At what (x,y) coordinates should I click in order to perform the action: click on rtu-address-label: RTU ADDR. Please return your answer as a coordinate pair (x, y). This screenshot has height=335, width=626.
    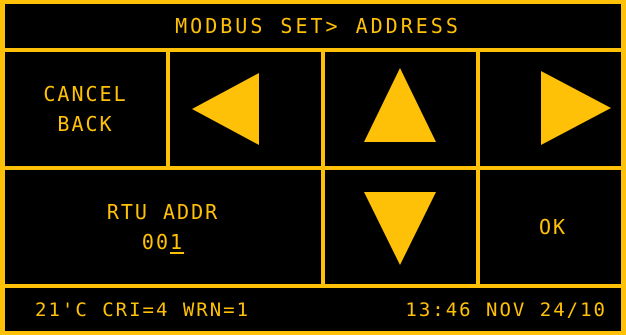
    Looking at the image, I should click on (163, 212).